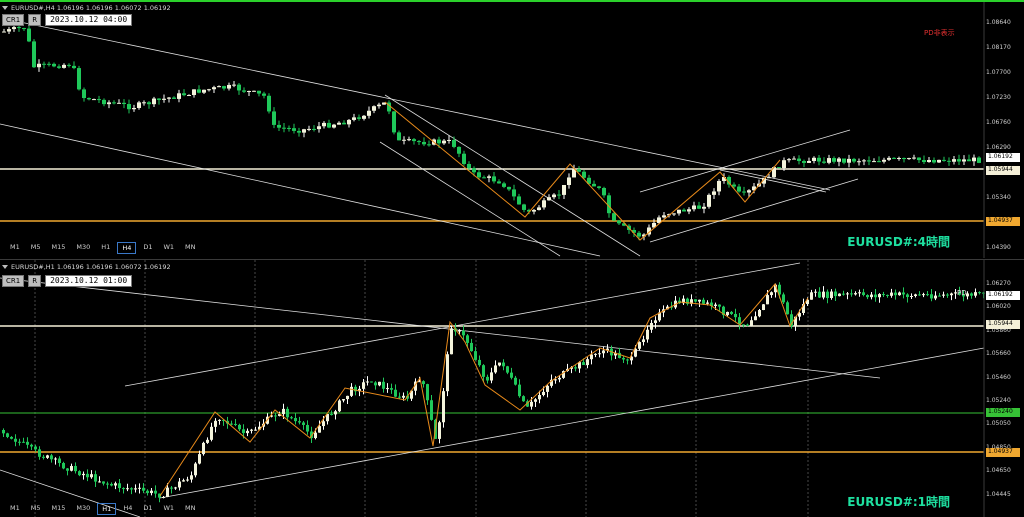 The image size is (1024, 517). Describe the element at coordinates (89, 20) in the screenshot. I see `timestamp-display: 2023.10.12 04:00` at that location.